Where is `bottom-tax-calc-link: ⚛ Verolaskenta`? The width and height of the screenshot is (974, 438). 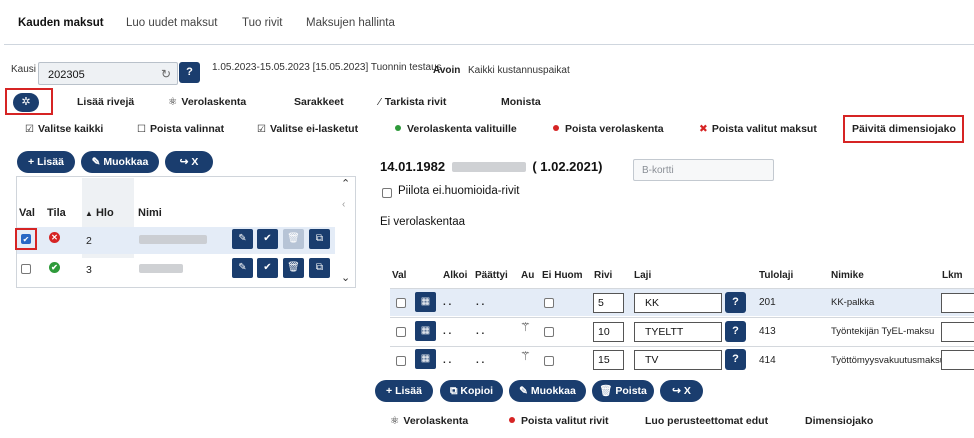 bottom-tax-calc-link: ⚛ Verolaskenta is located at coordinates (429, 421).